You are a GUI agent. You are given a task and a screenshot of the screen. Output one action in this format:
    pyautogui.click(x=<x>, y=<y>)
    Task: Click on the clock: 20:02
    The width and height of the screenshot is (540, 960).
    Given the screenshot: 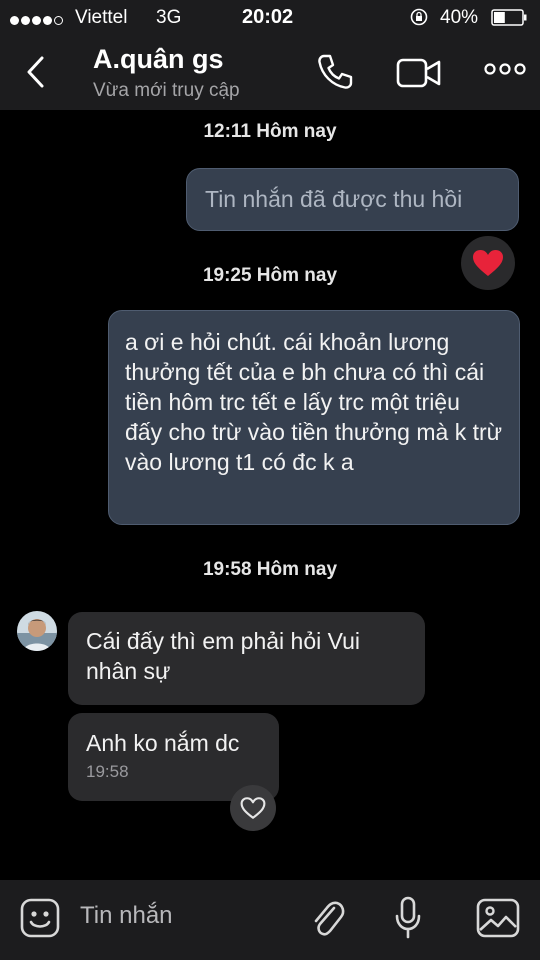 What is the action you would take?
    pyautogui.click(x=268, y=17)
    